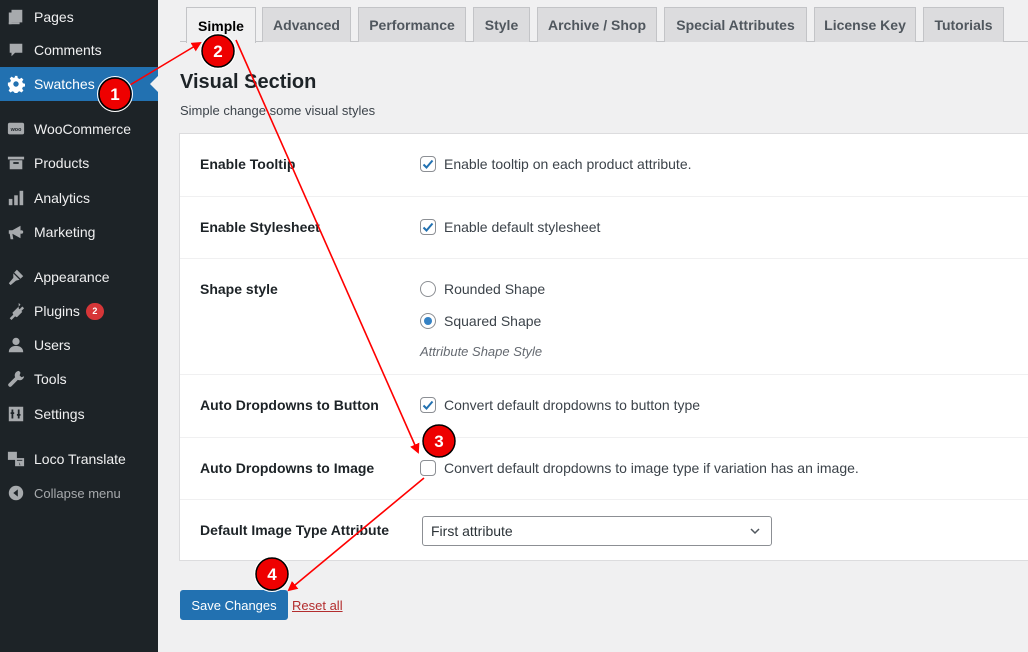 This screenshot has height=652, width=1028. I want to click on rounded-shape-radio, so click(428, 289).